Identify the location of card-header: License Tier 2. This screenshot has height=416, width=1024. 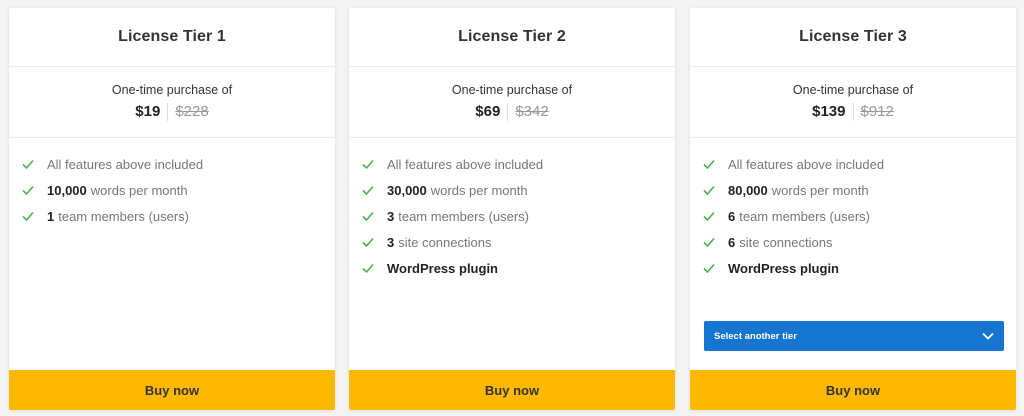
(512, 37).